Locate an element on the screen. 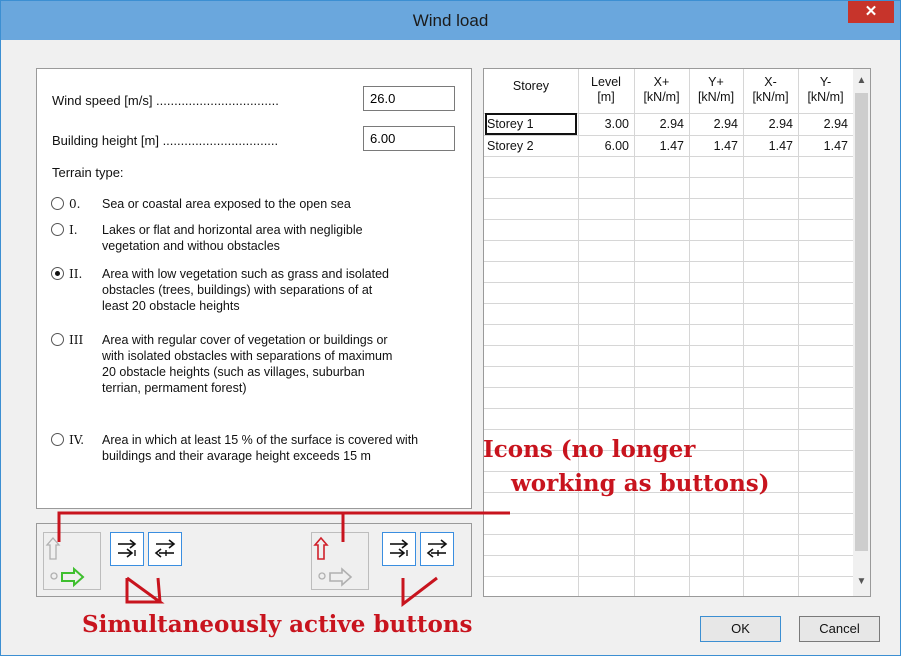 The image size is (903, 658). header-line: X- is located at coordinates (770, 82).